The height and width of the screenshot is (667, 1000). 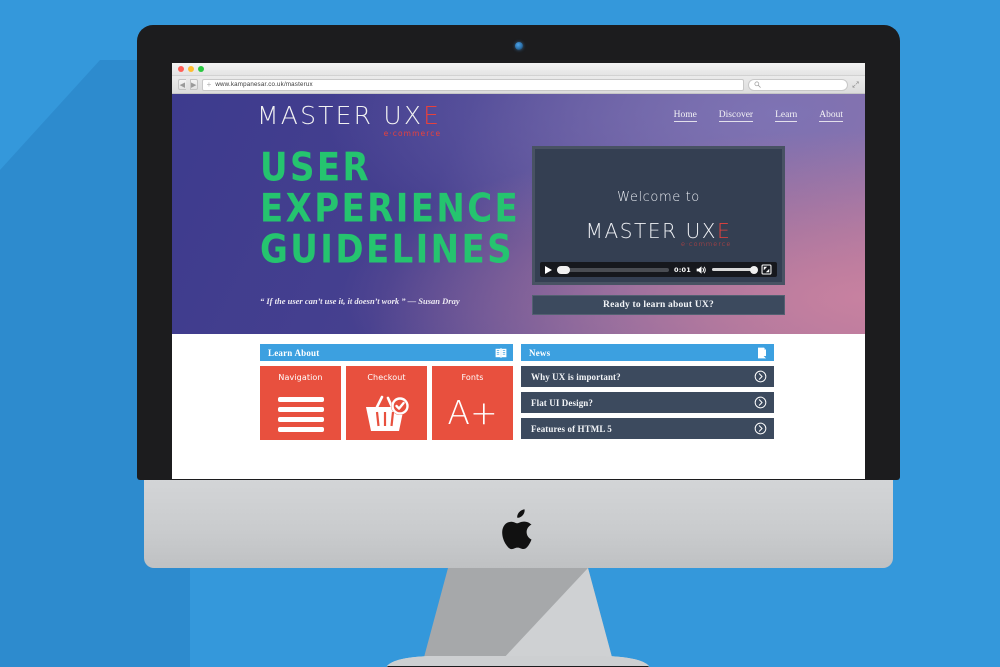 What do you see at coordinates (540, 352) in the screenshot?
I see `news-title: News` at bounding box center [540, 352].